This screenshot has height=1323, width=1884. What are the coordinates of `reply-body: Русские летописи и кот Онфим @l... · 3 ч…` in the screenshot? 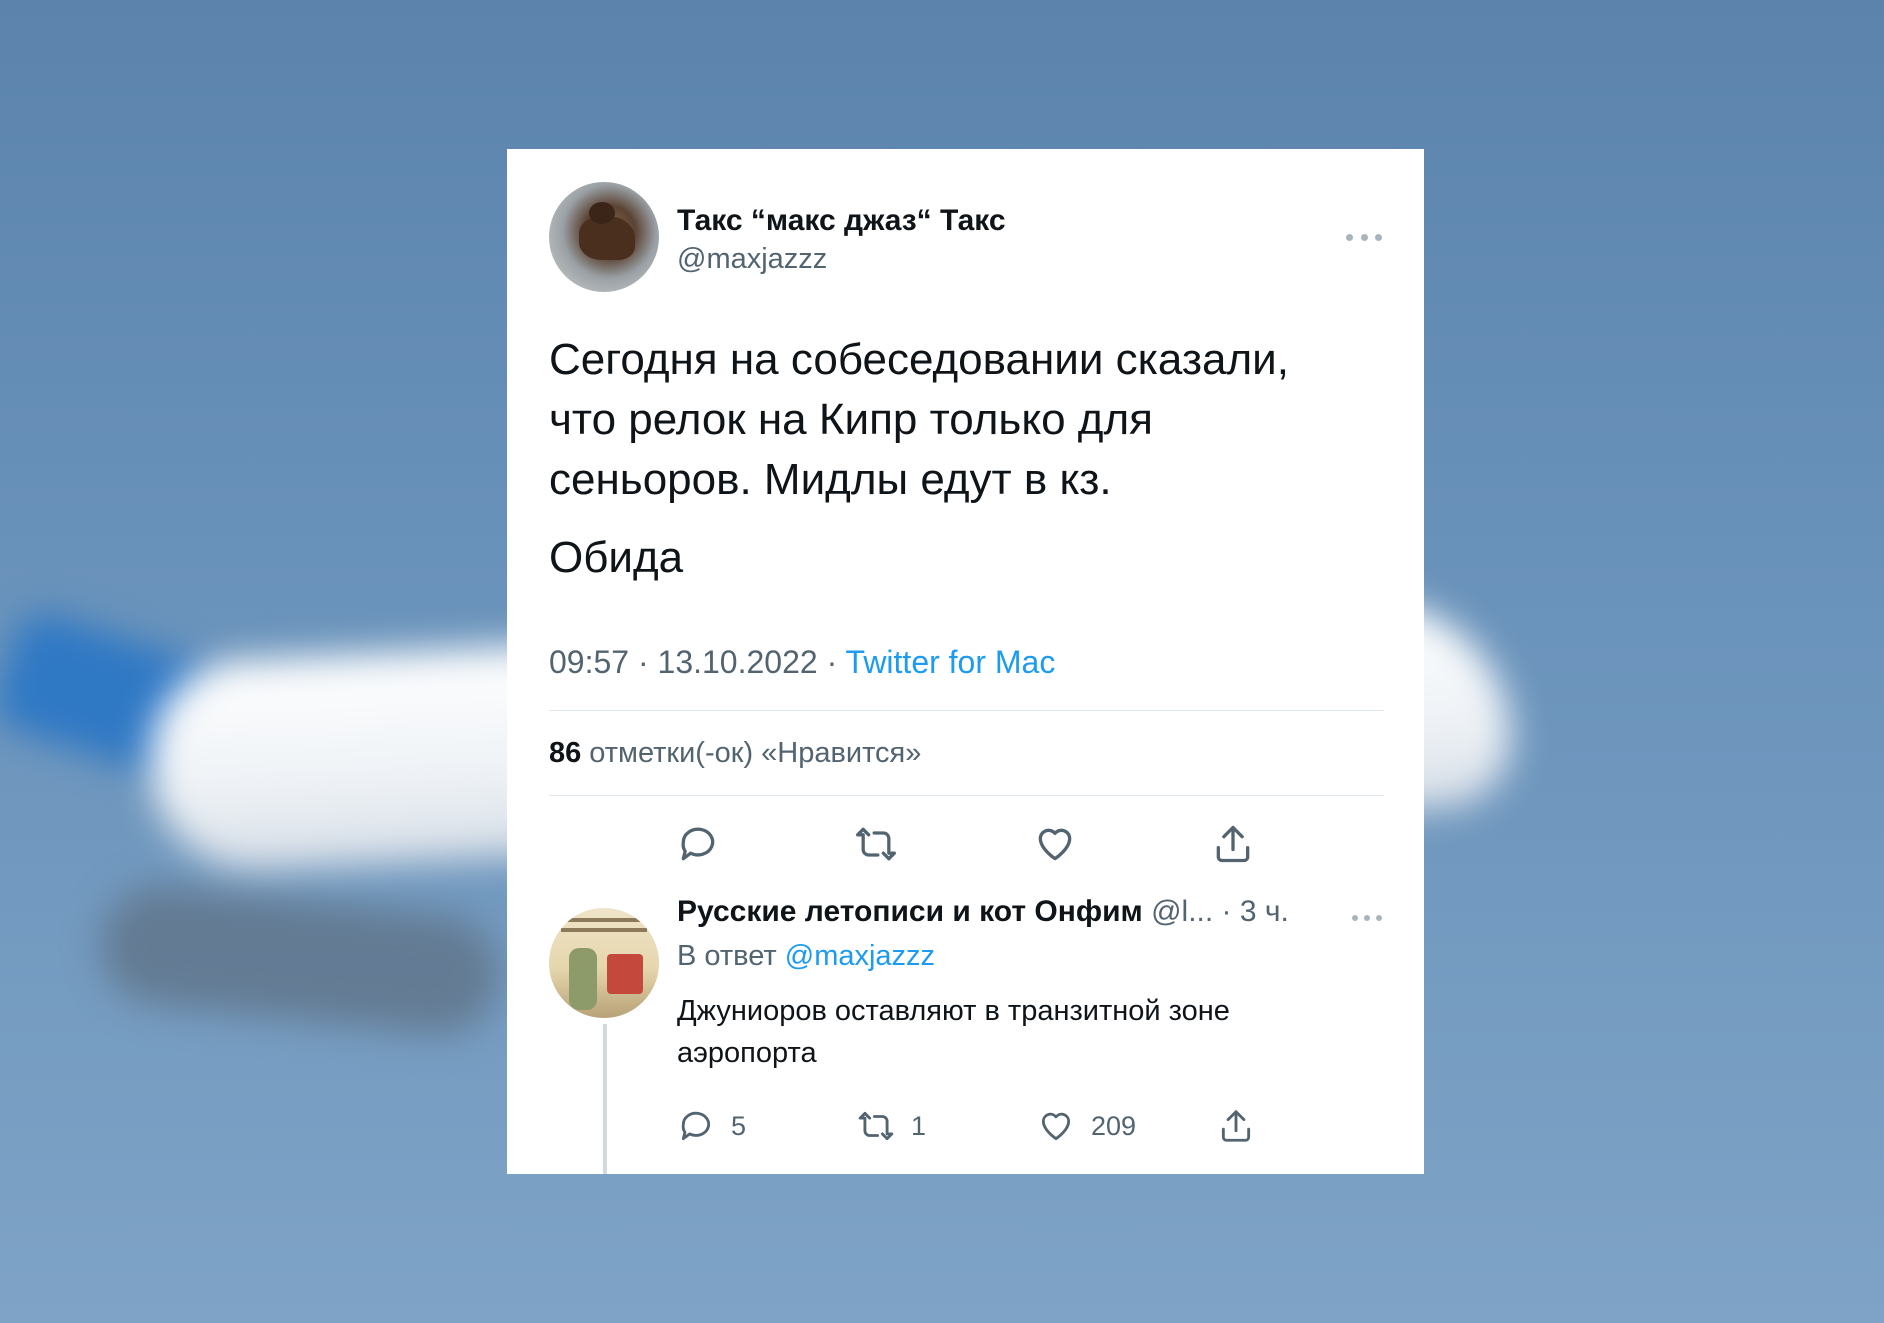 It's located at (1029, 1017).